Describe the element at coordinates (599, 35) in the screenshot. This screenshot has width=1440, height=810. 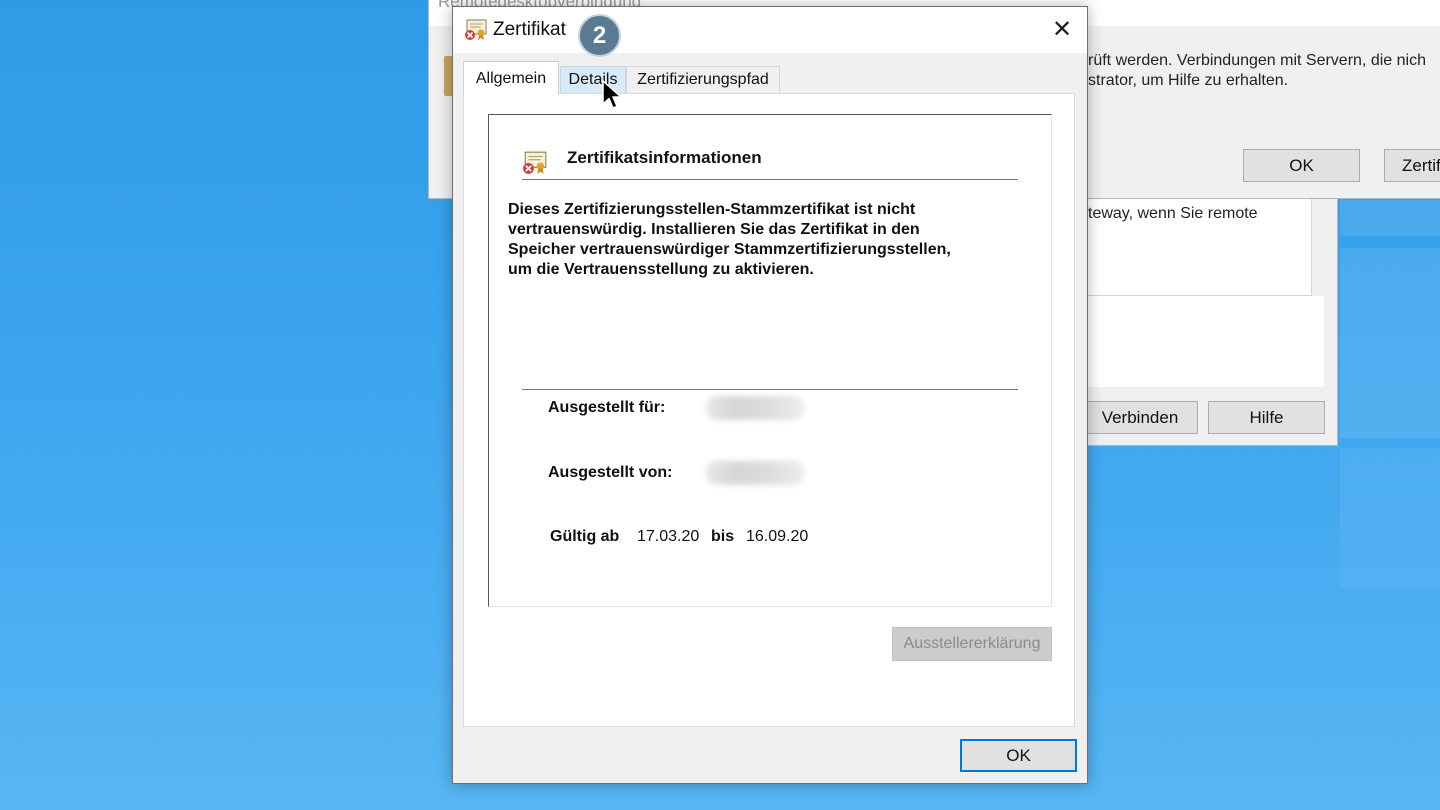
I see `step-badge: 2` at that location.